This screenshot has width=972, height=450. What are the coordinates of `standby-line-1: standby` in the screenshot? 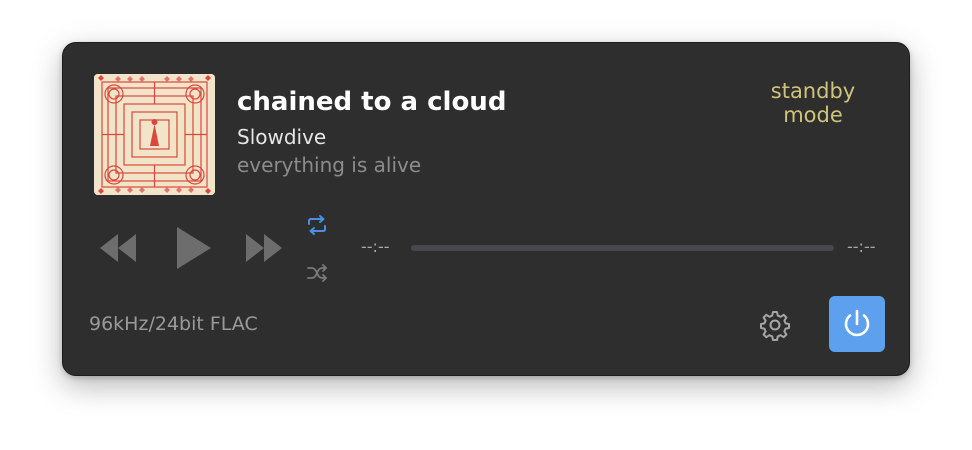 It's located at (813, 91).